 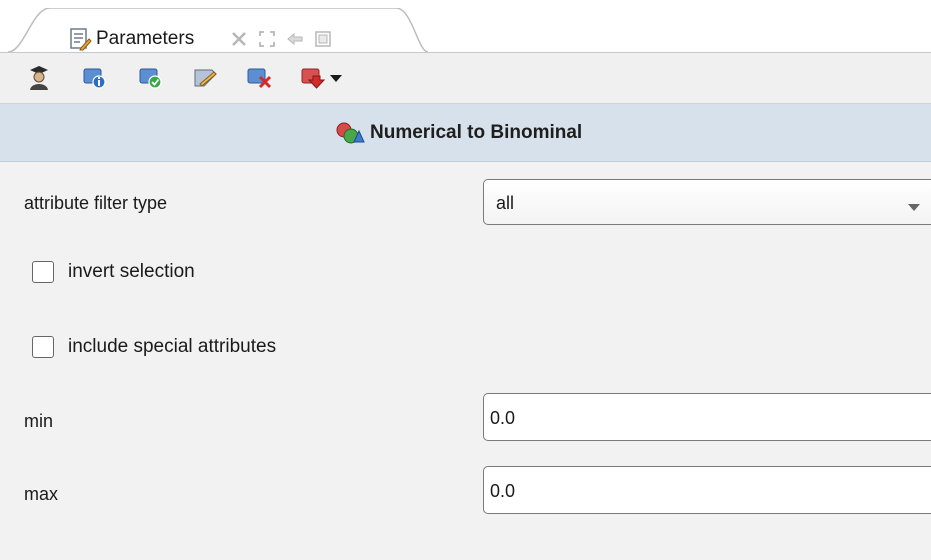 What do you see at coordinates (259, 78) in the screenshot?
I see `delete-operator-icon` at bounding box center [259, 78].